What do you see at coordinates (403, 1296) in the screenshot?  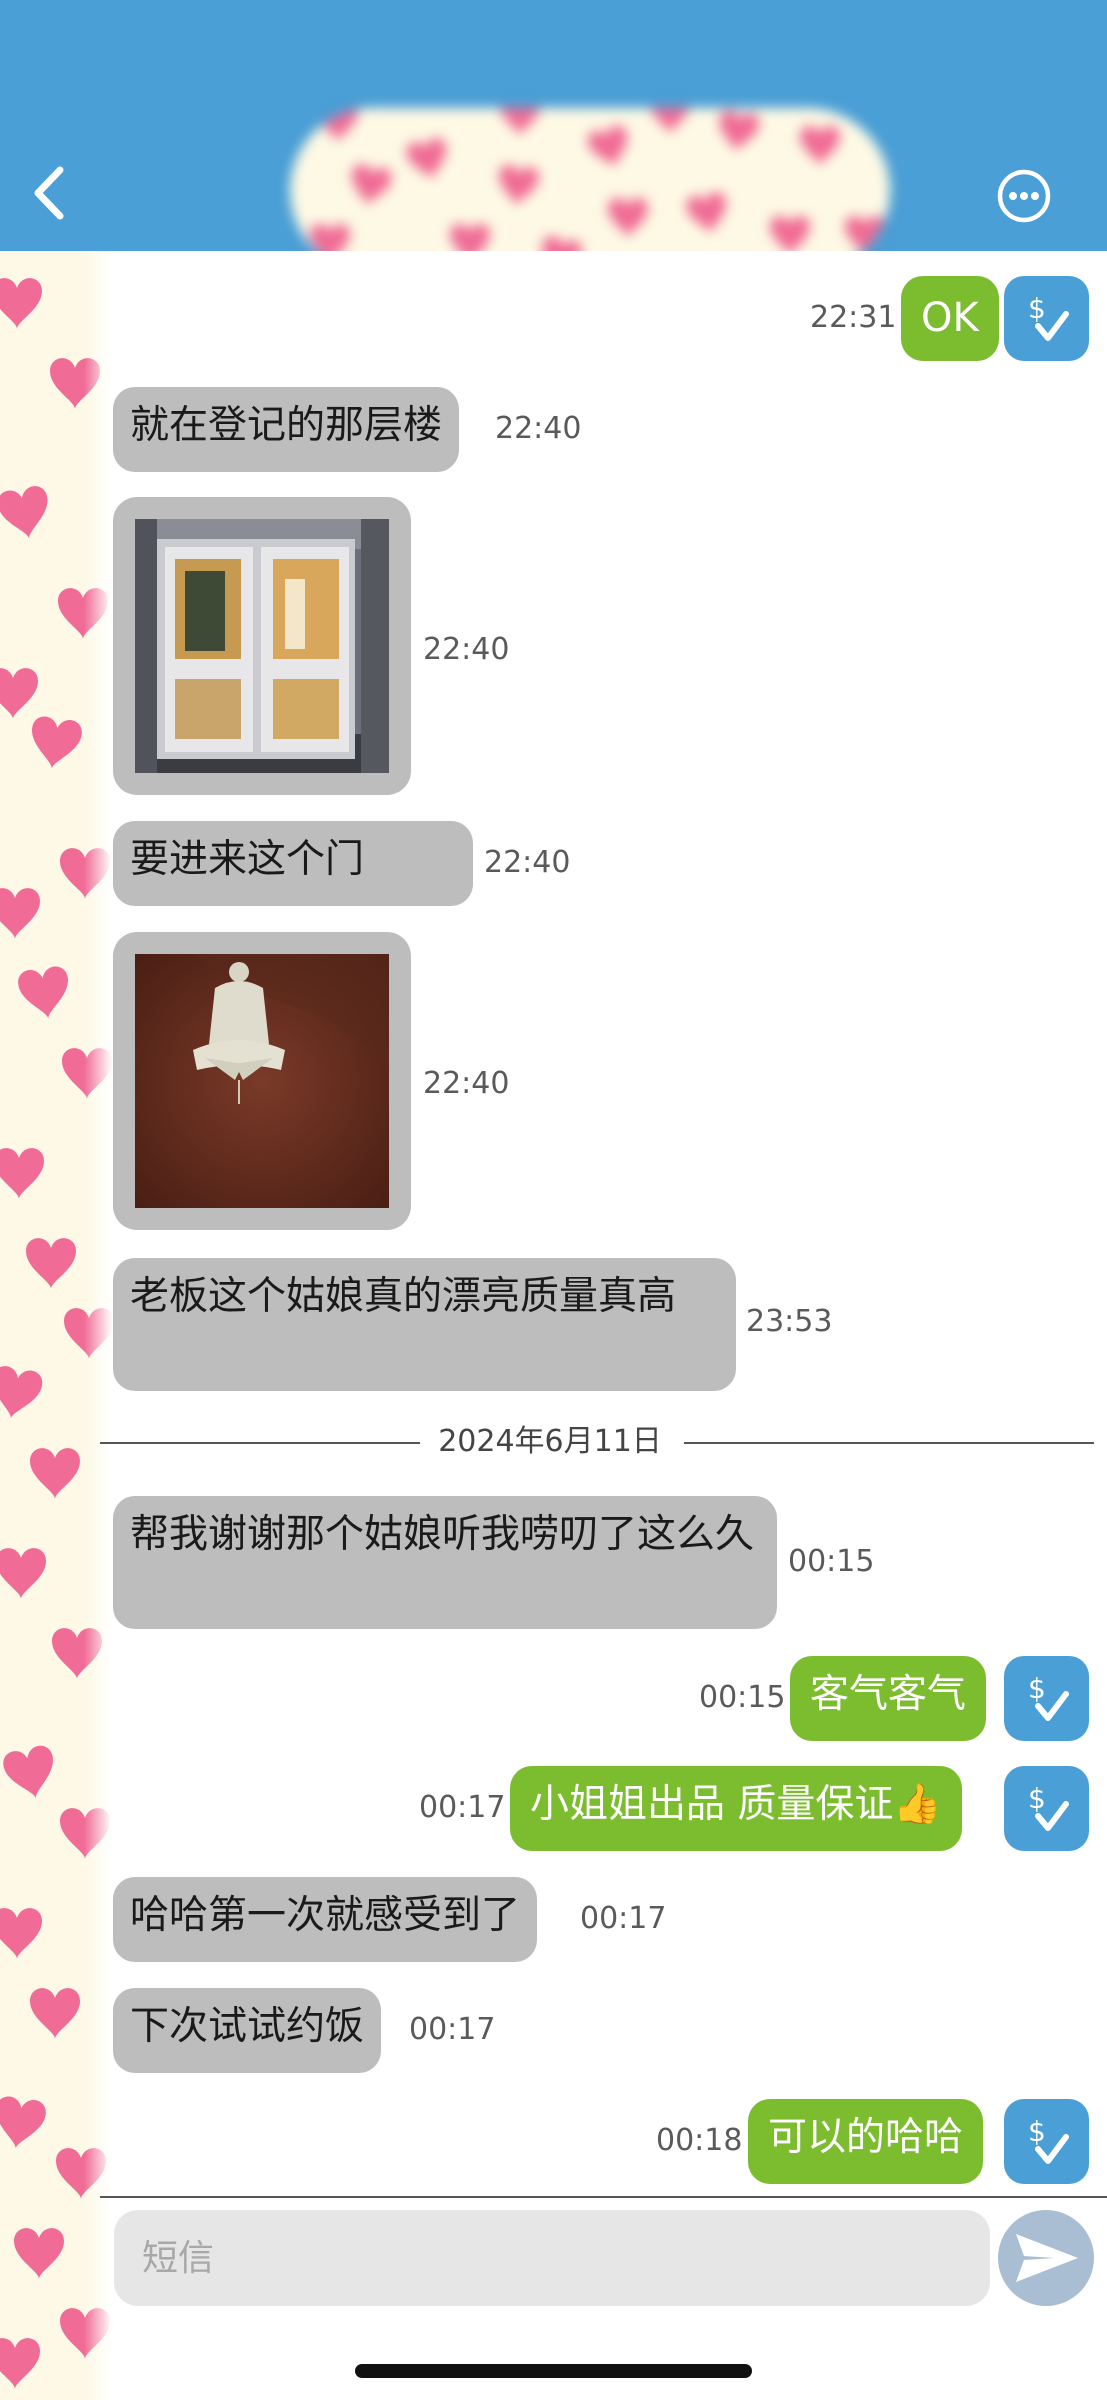 I see `message-text: 老板这个姑娘真的漂亮质量真高` at bounding box center [403, 1296].